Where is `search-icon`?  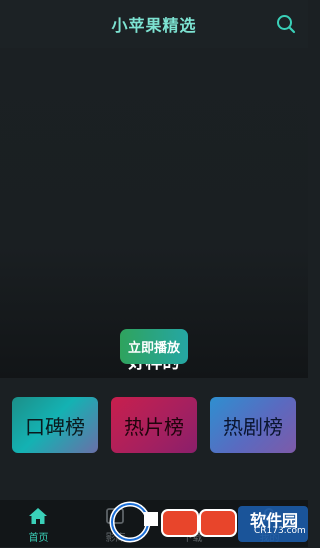 search-icon is located at coordinates (286, 24).